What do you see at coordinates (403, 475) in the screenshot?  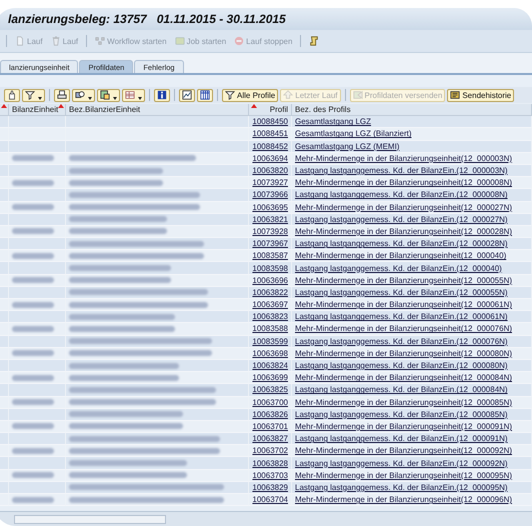 I see `profile-name-link: Mehr-Mindermenge in der Bilanzierungseinheit(12_000095N)` at bounding box center [403, 475].